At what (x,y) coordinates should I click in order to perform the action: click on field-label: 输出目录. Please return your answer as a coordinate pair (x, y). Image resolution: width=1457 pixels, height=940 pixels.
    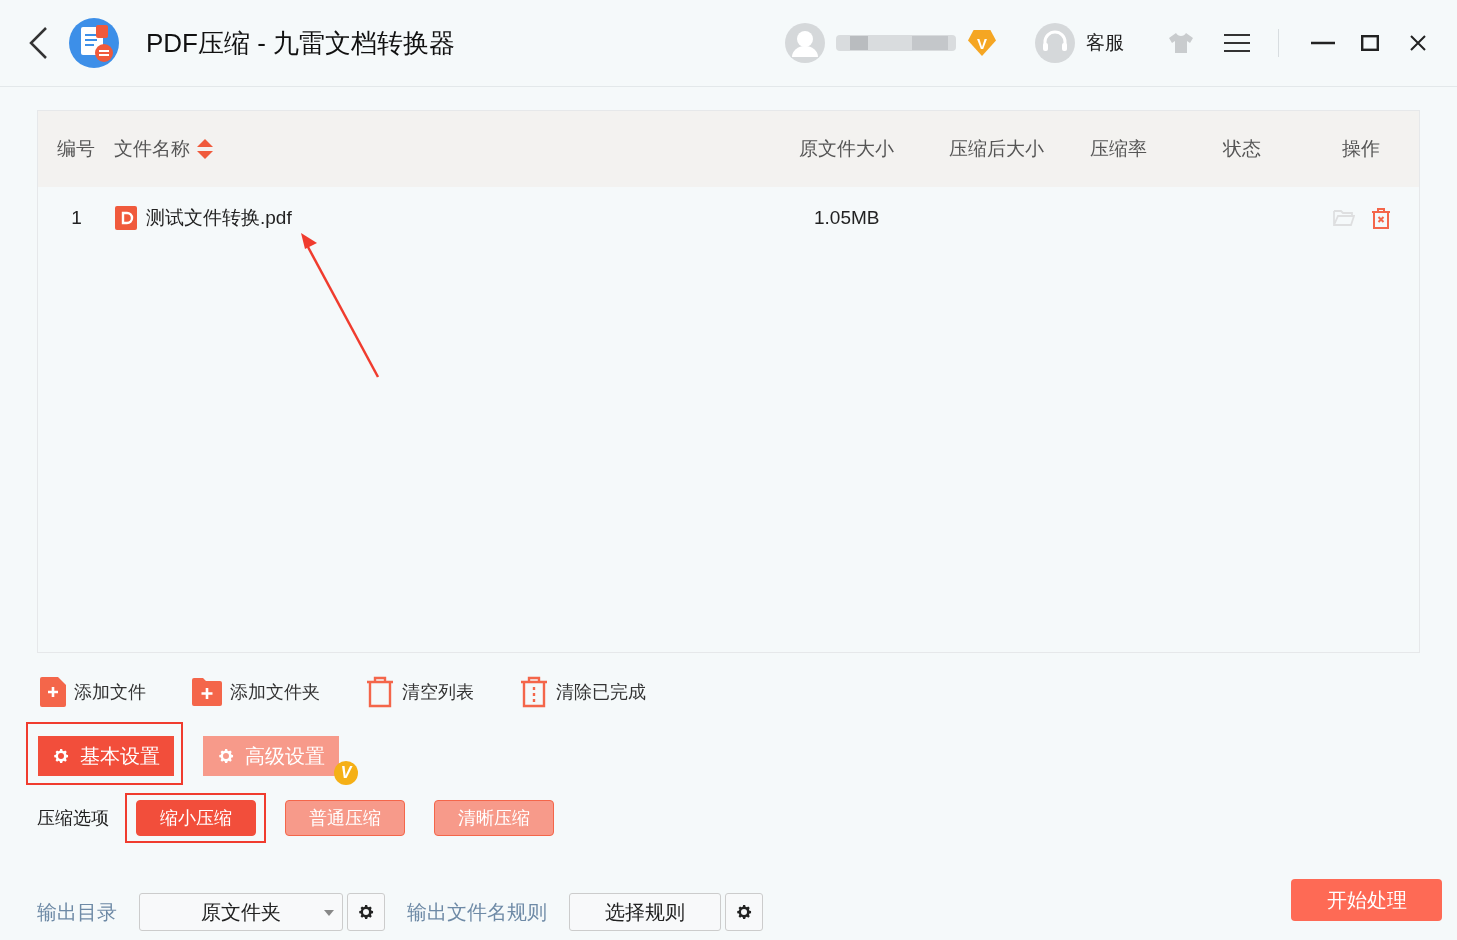
    Looking at the image, I should click on (77, 912).